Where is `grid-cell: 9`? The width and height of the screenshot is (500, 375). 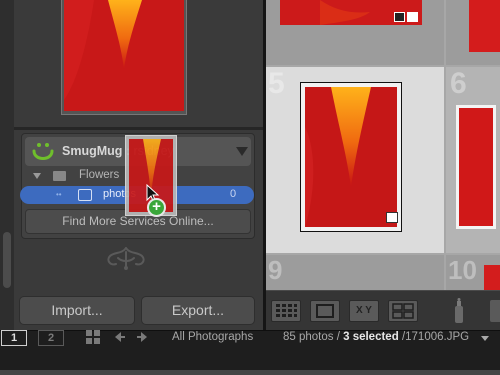 grid-cell: 9 is located at coordinates (355, 272).